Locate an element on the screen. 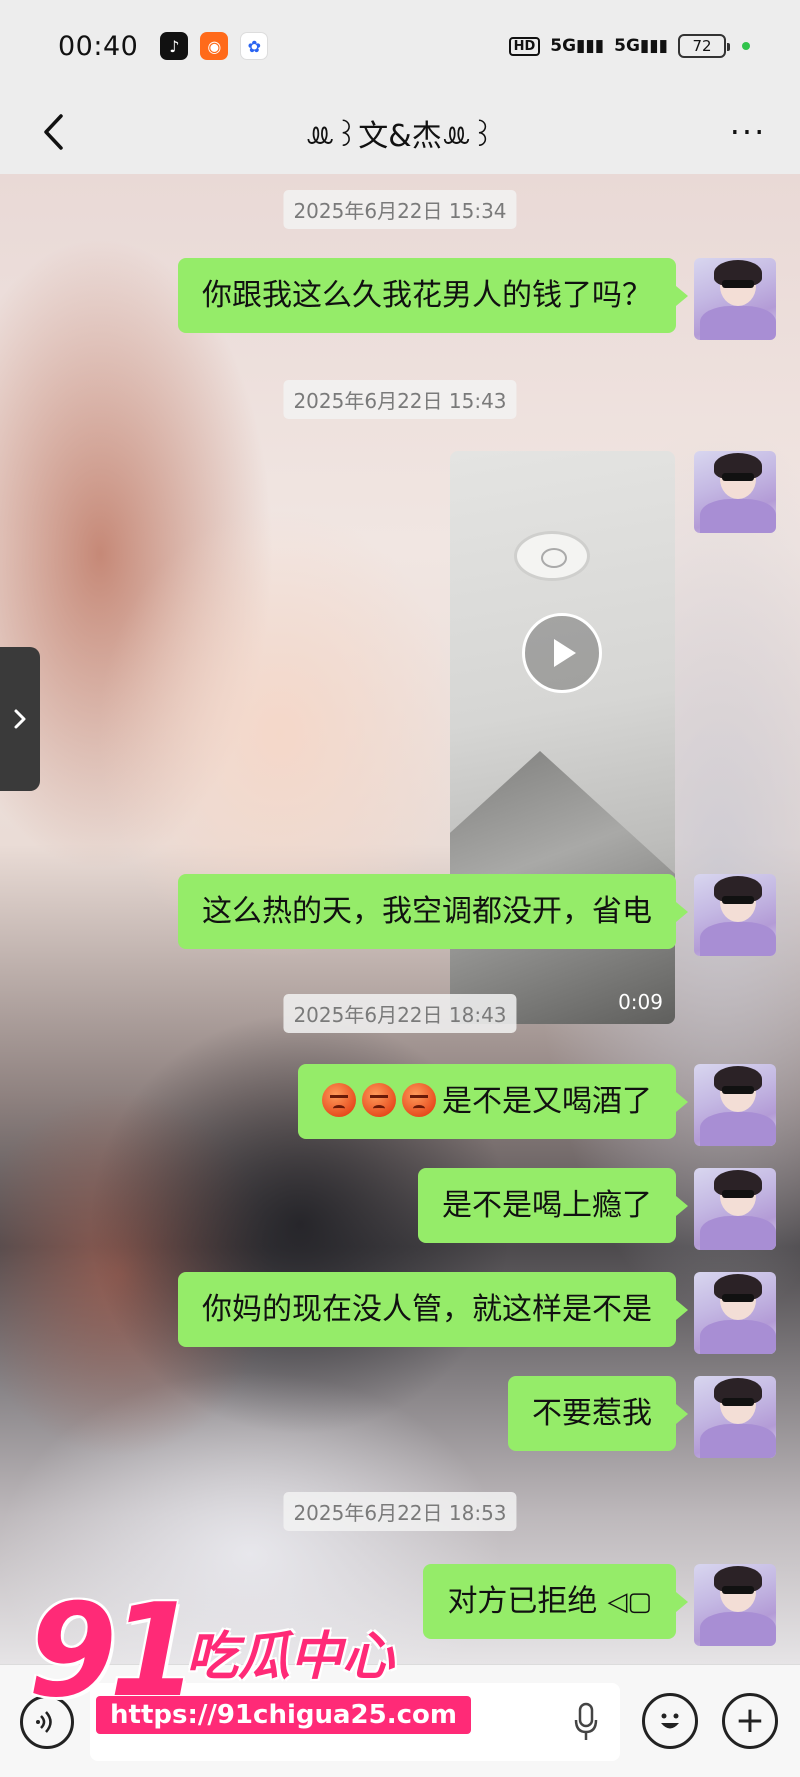 This screenshot has height=1777, width=800. timestamp: 2025年6月22日 18:53 is located at coordinates (400, 1511).